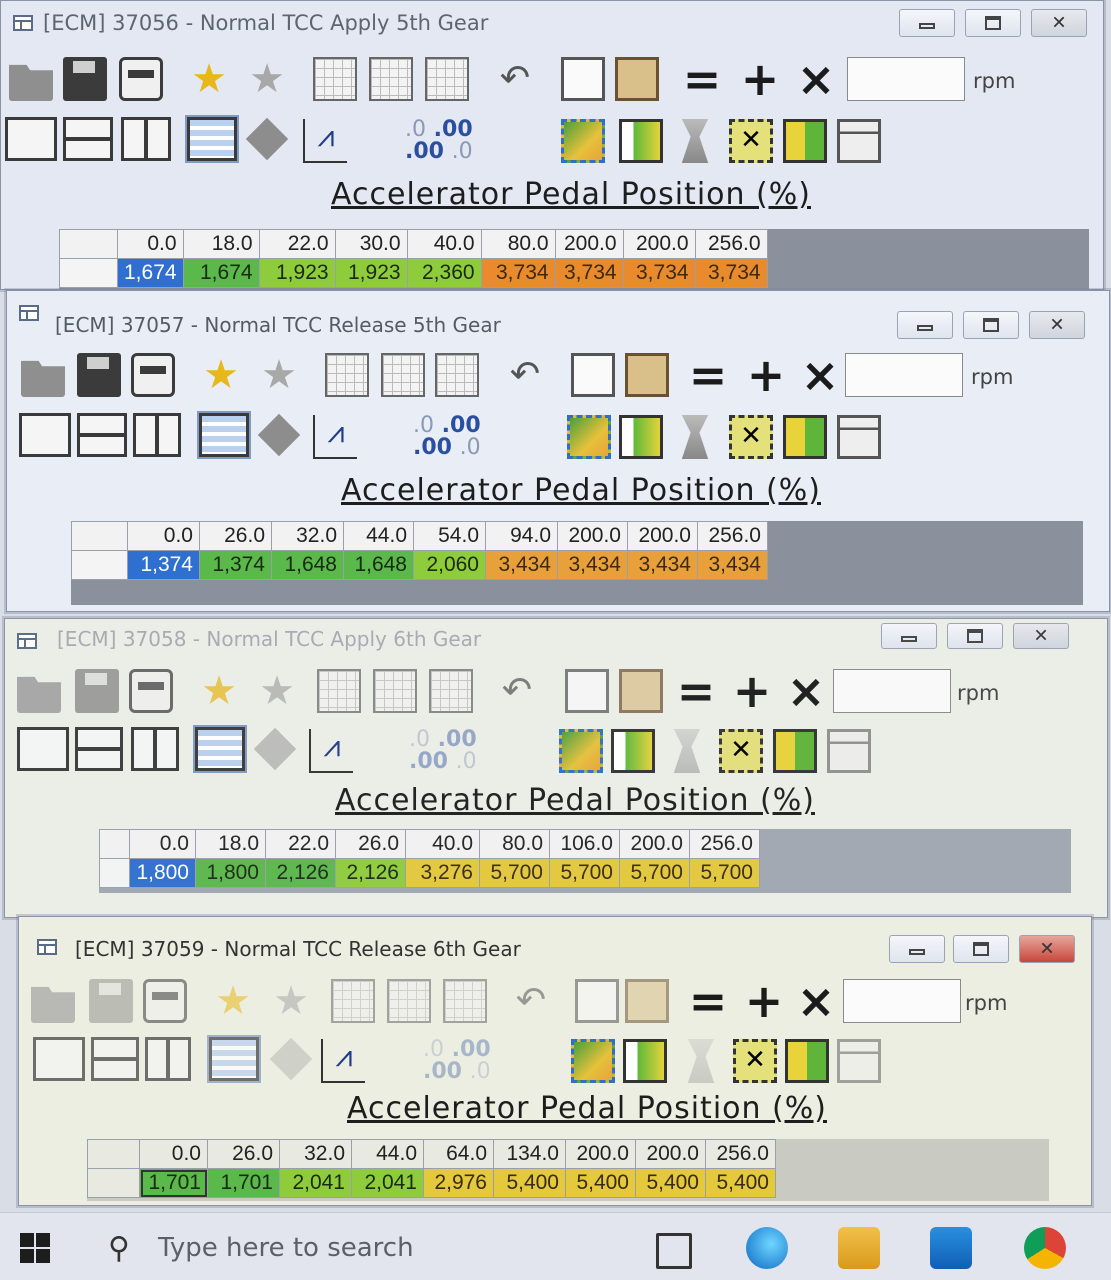 This screenshot has height=1280, width=1111. Describe the element at coordinates (243, 1183) in the screenshot. I see `table-cell: 1,701` at that location.